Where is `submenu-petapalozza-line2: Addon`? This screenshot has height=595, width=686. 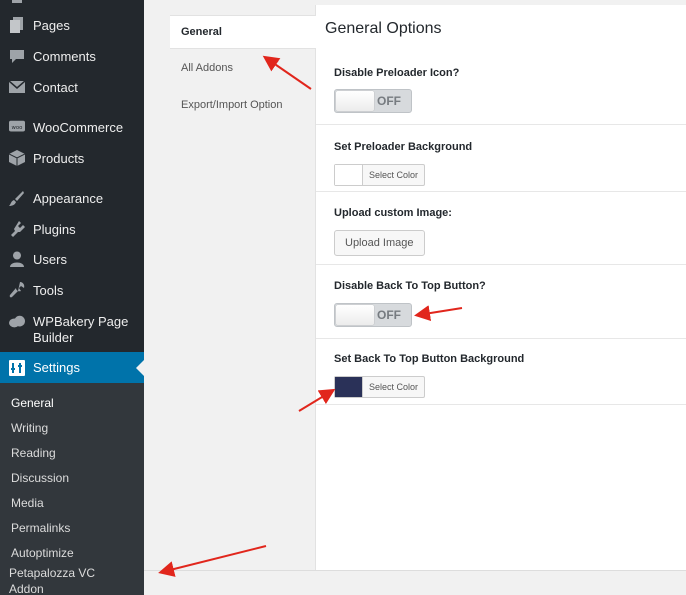 submenu-petapalozza-line2: Addon is located at coordinates (26, 588).